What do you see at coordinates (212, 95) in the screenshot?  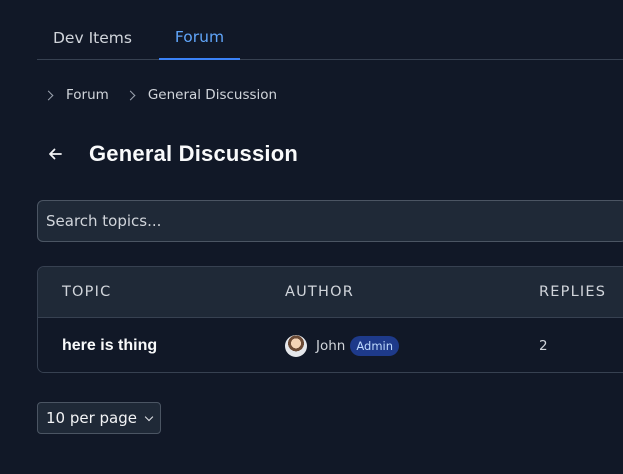 I see `breadcrumb-general-discussion: General Discussion` at bounding box center [212, 95].